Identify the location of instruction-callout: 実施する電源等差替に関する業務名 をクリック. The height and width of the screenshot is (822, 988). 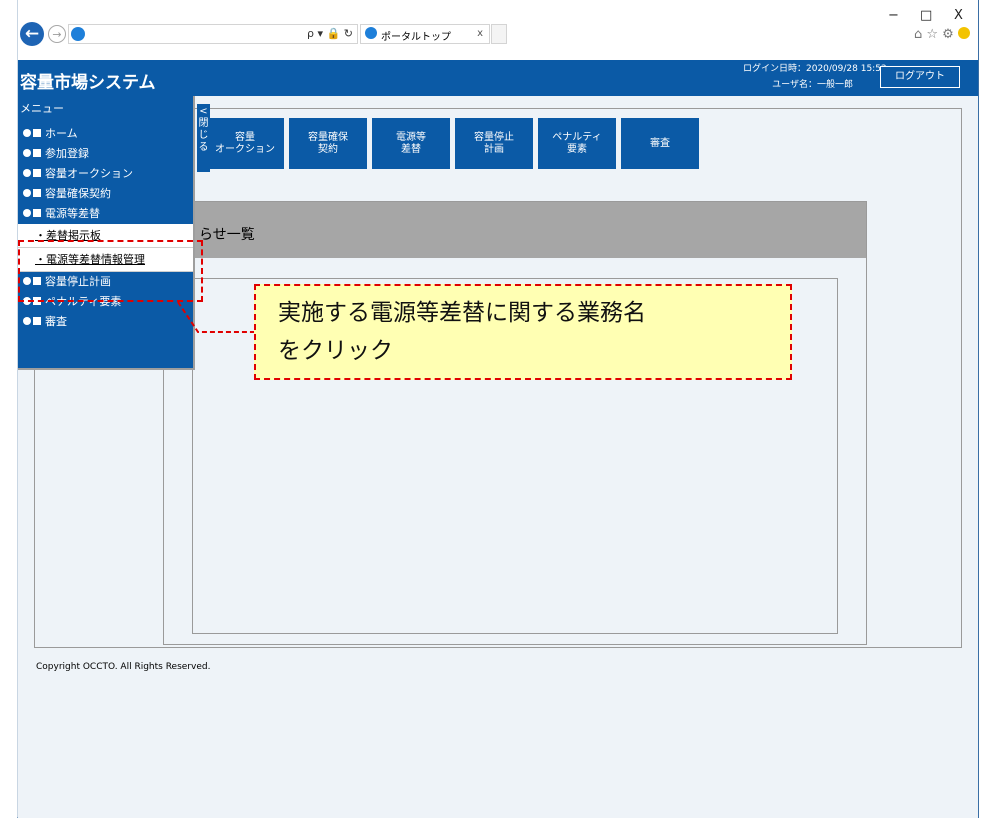
(523, 332).